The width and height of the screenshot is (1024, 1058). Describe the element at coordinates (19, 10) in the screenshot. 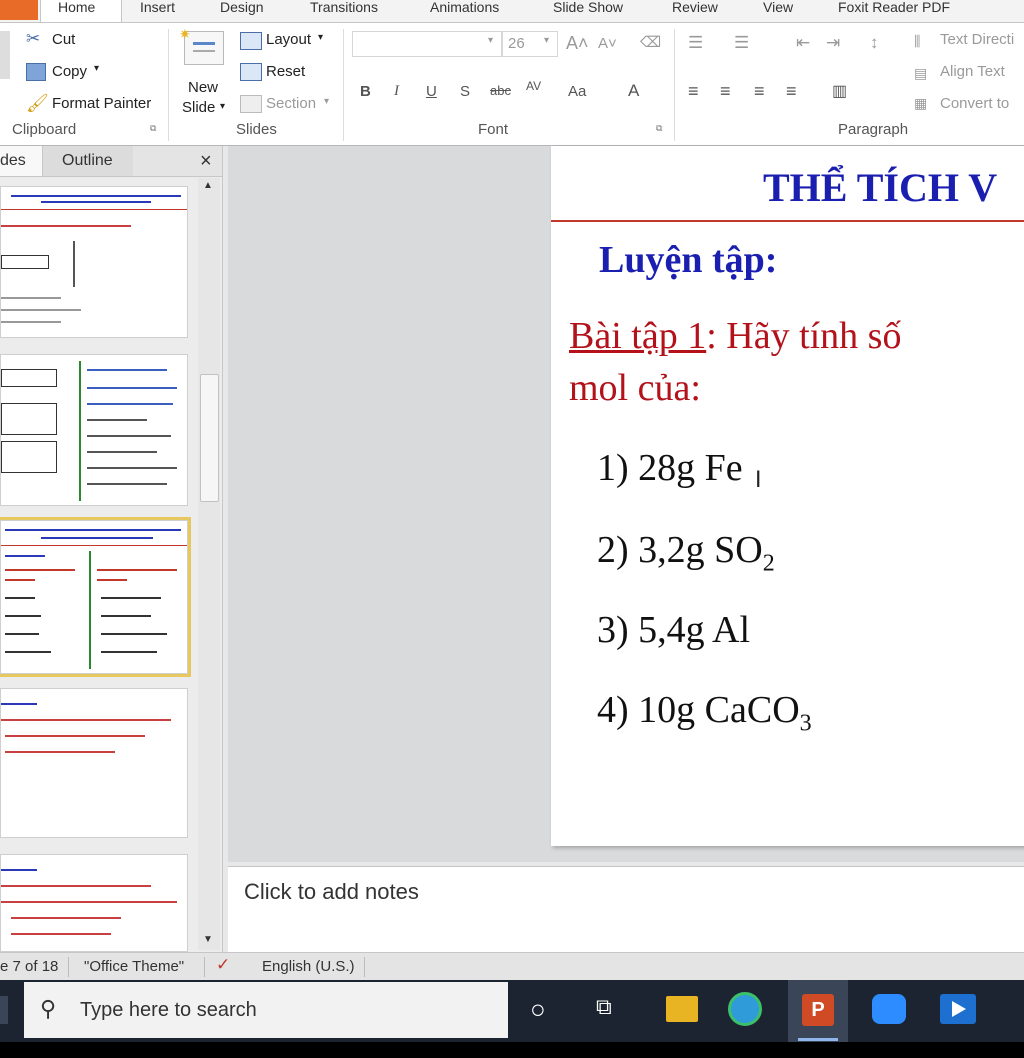

I see `file-tab` at that location.